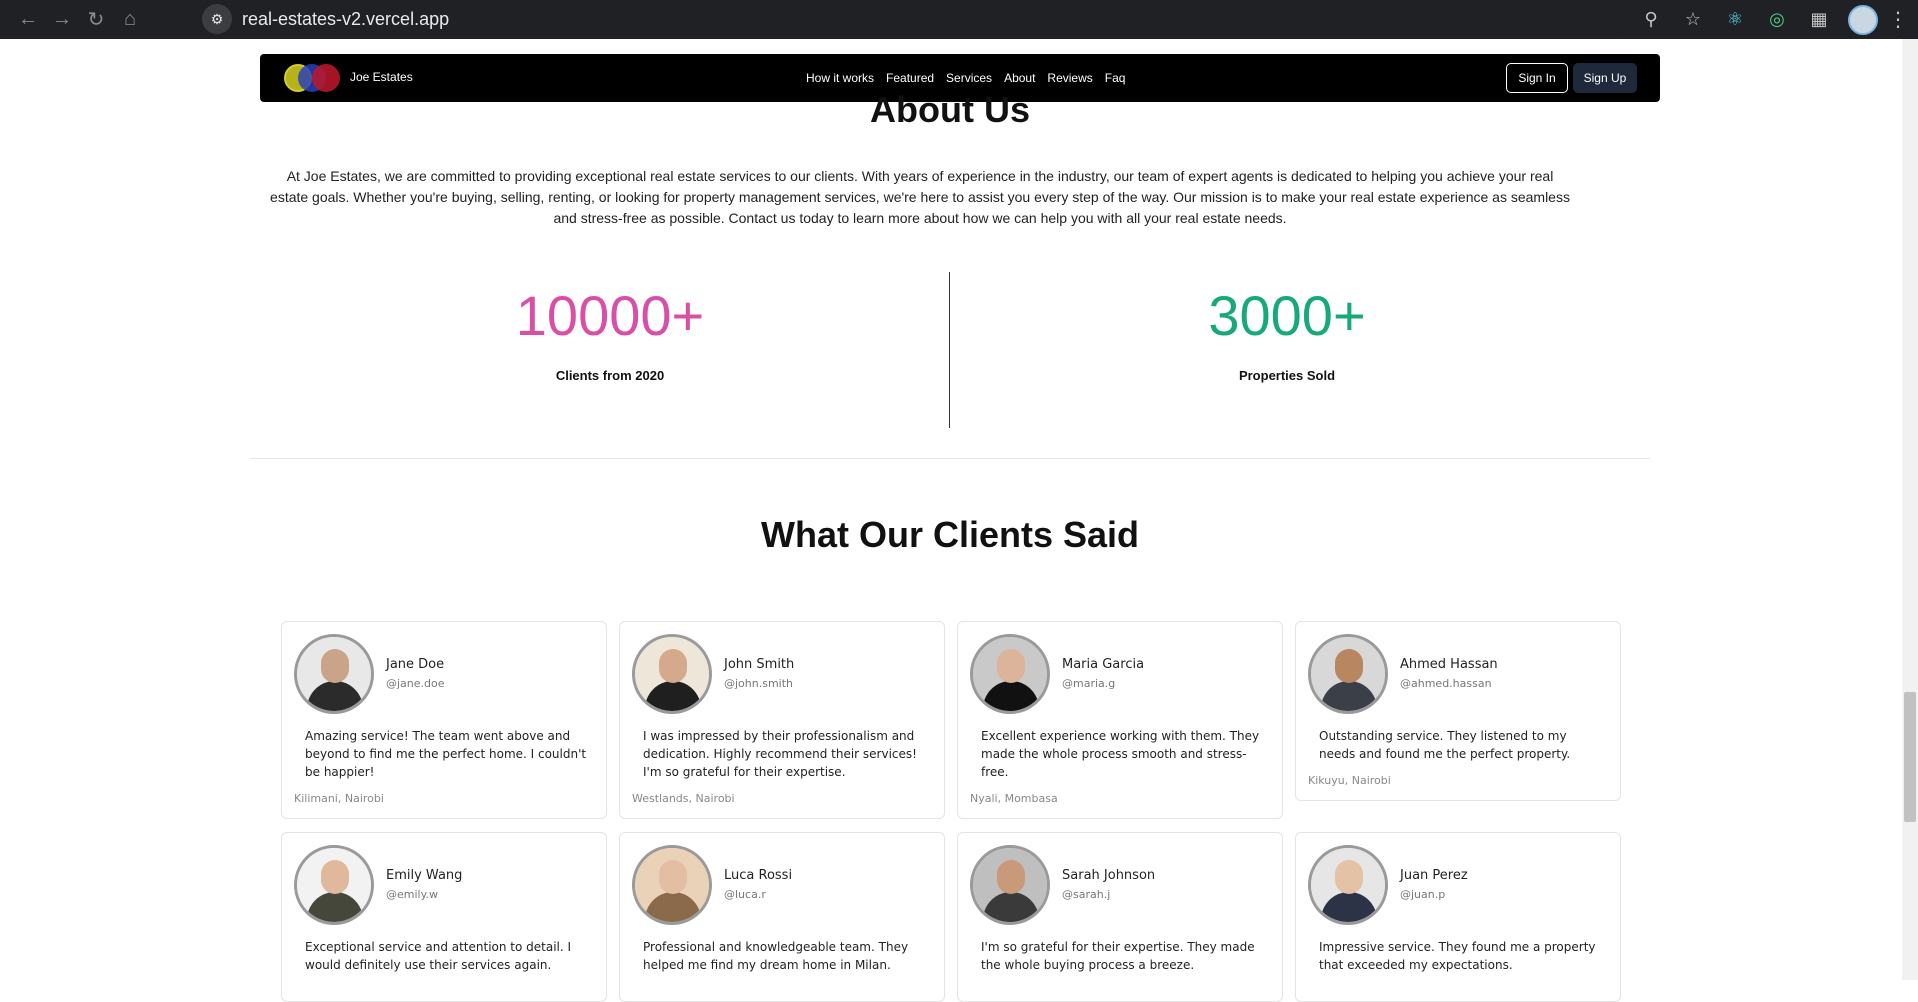 The image size is (1918, 1002). What do you see at coordinates (1434, 875) in the screenshot?
I see `reviewer-name: Juan Perez` at bounding box center [1434, 875].